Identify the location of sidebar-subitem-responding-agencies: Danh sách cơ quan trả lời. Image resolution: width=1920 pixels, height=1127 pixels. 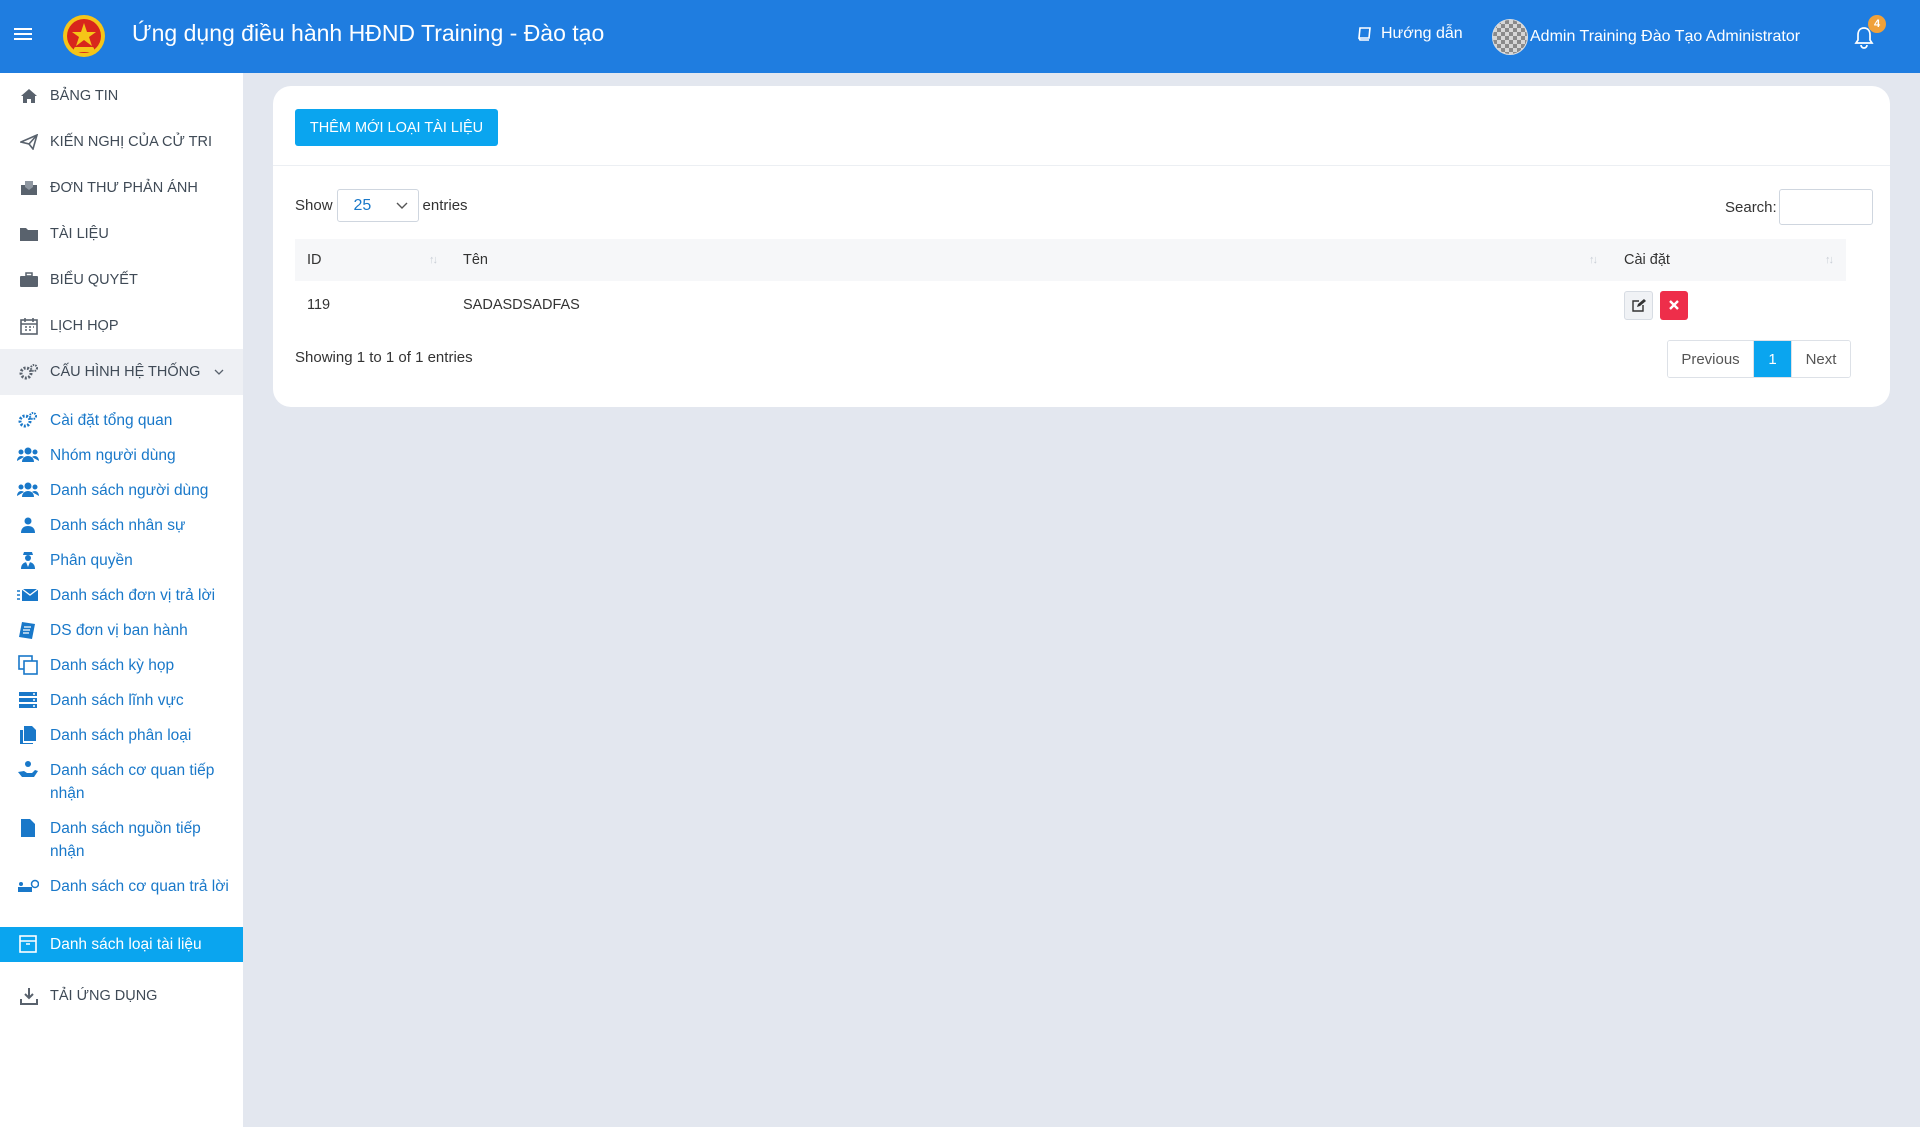
(121, 898).